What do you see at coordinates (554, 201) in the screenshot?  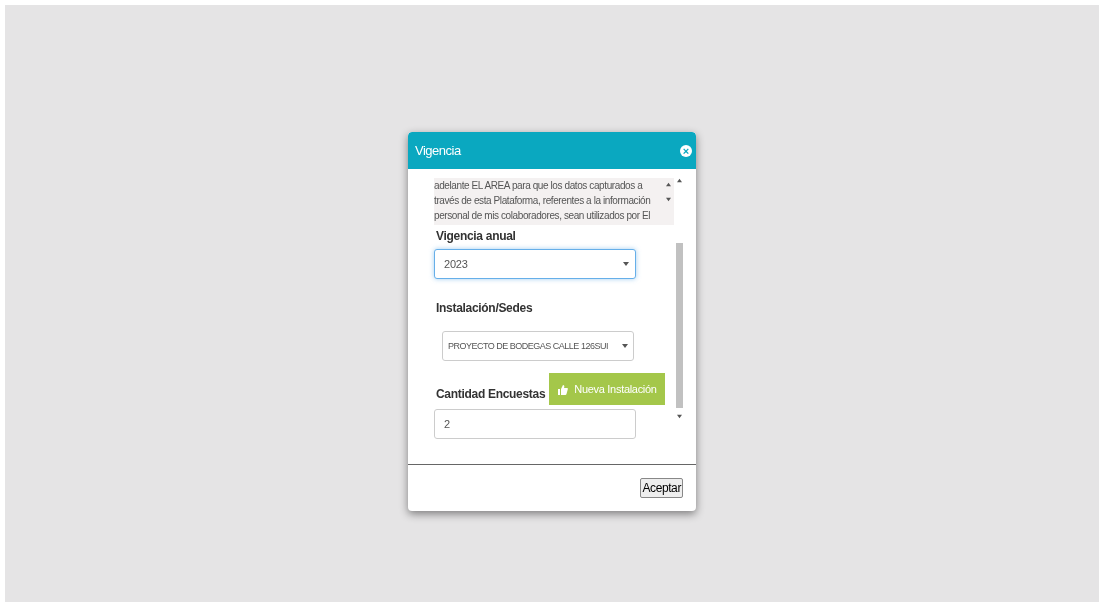 I see `terms-textarea: adelante EL AREA para que los datos capturados a través de esta Plataforma, referentes a la información personal de mis colaboradores, sean utilizados por El` at bounding box center [554, 201].